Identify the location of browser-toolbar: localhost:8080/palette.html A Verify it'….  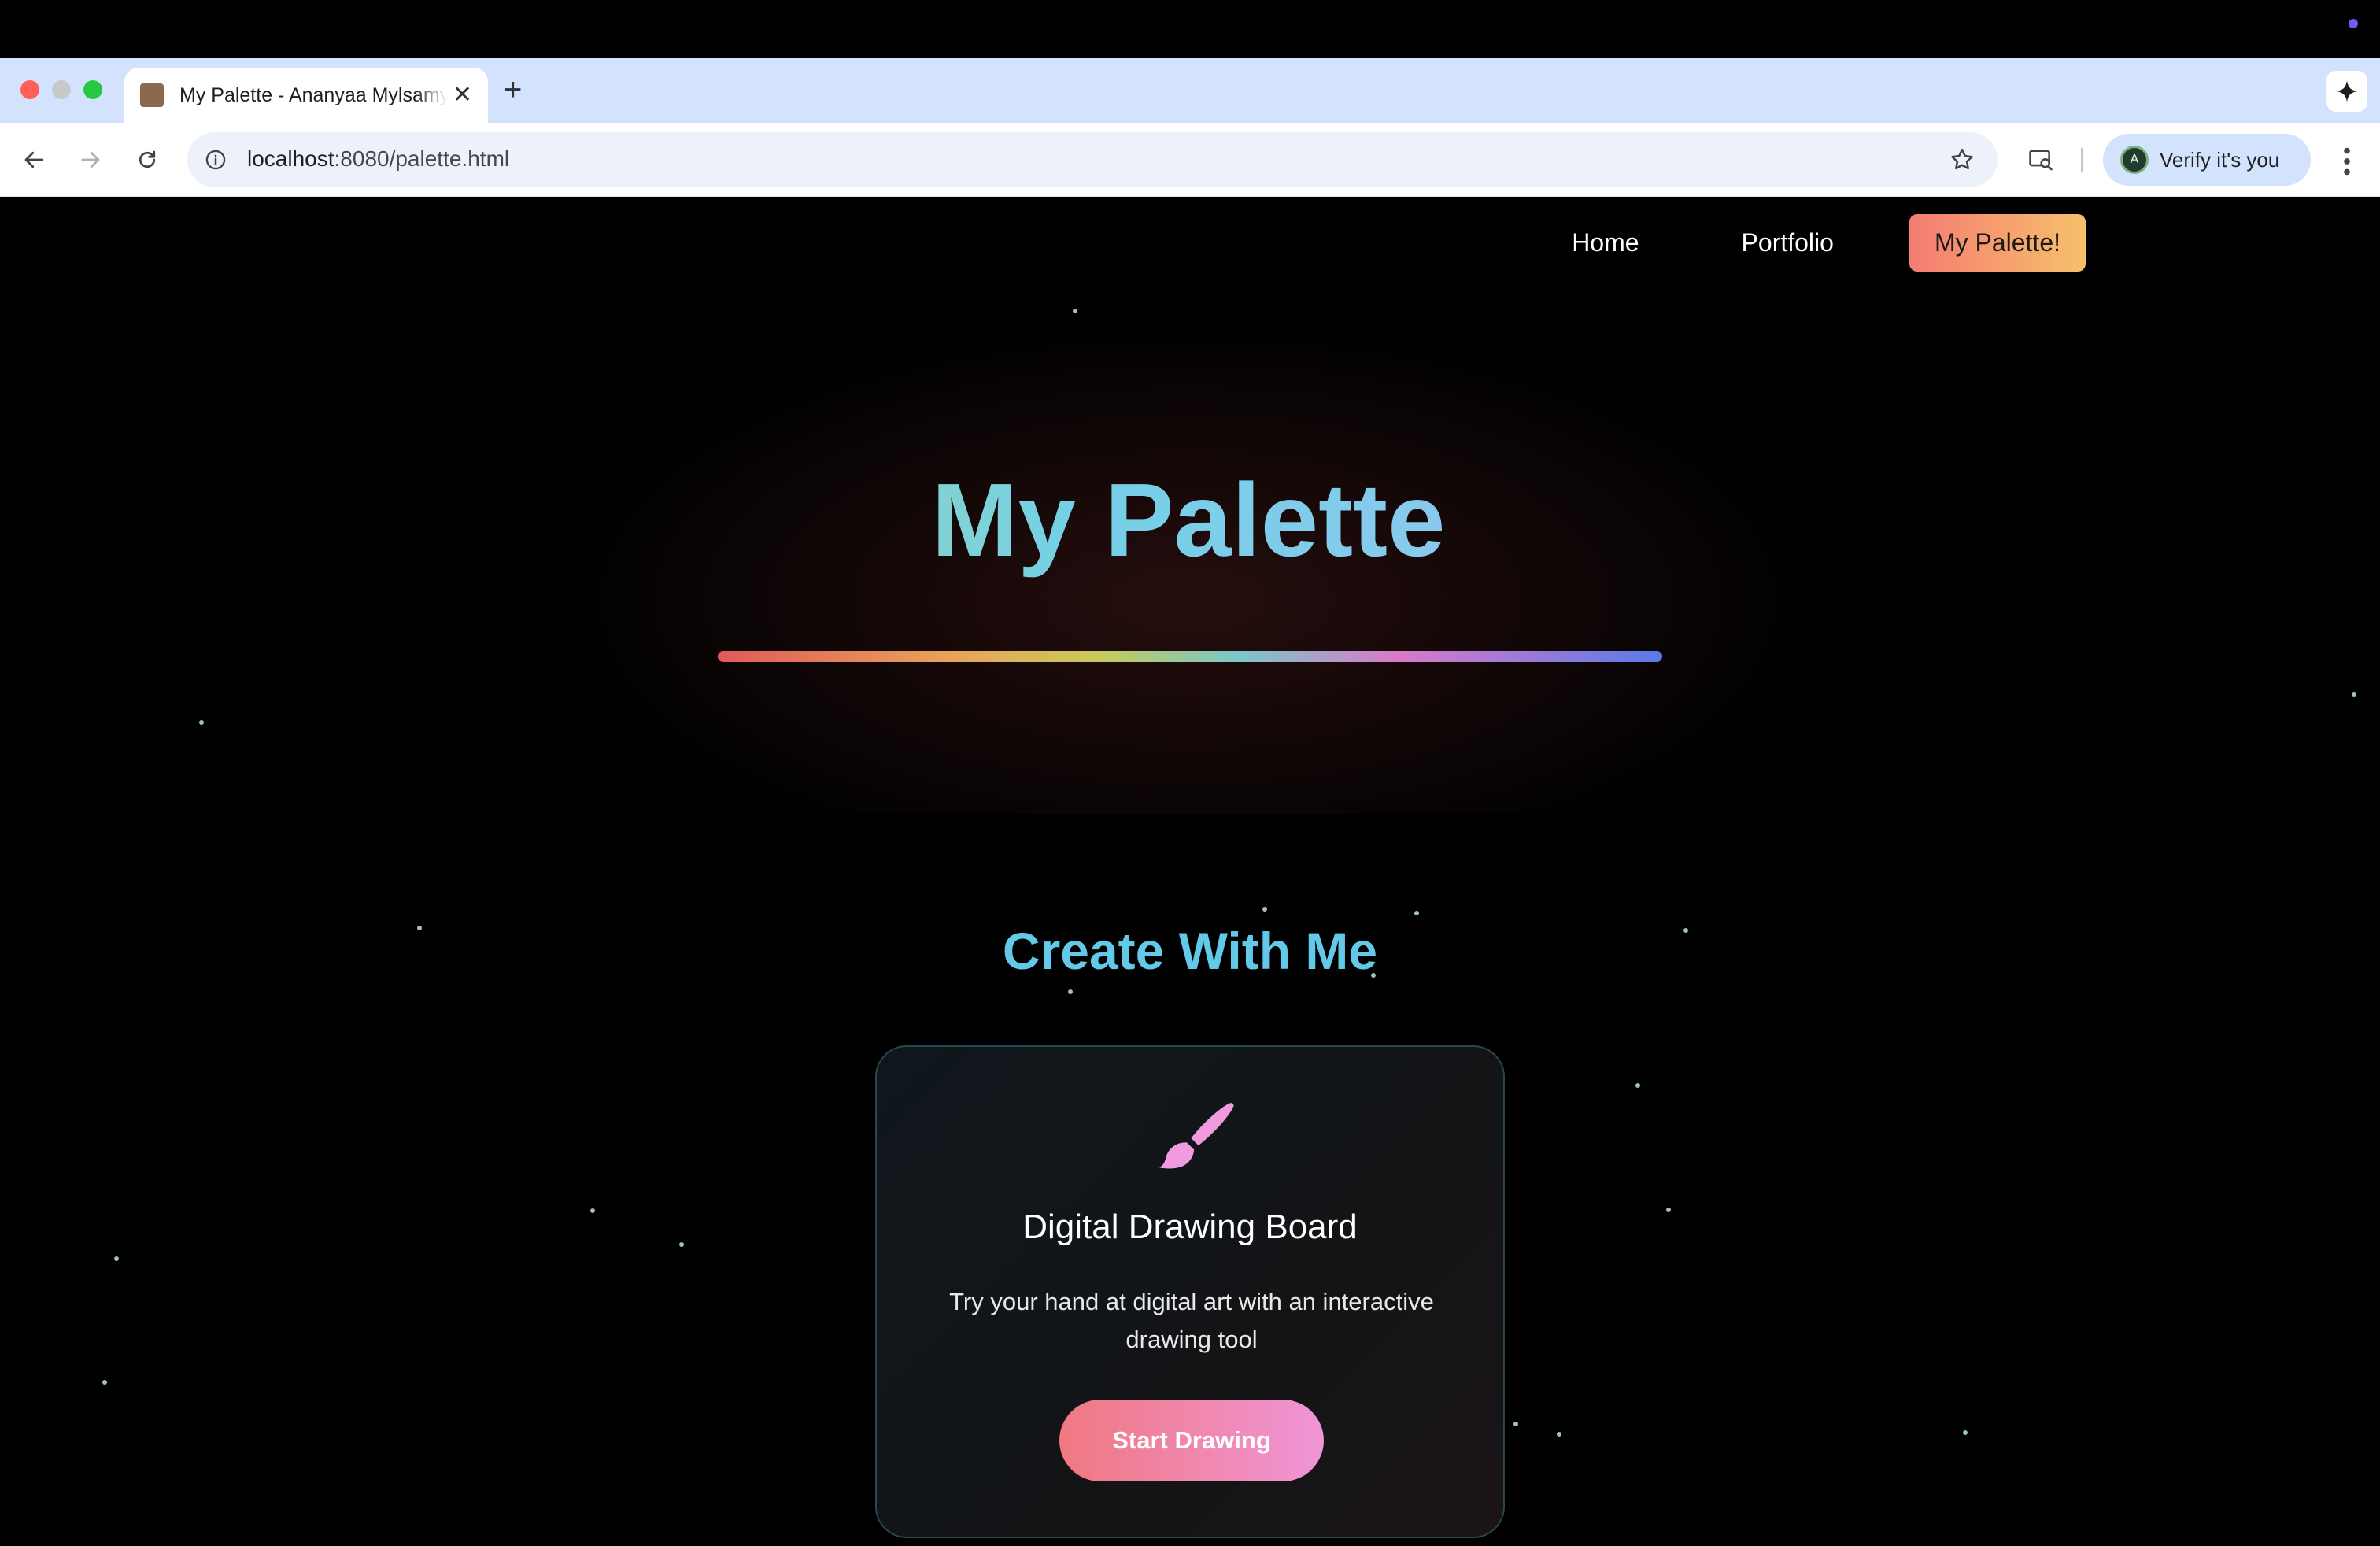
(1190, 160).